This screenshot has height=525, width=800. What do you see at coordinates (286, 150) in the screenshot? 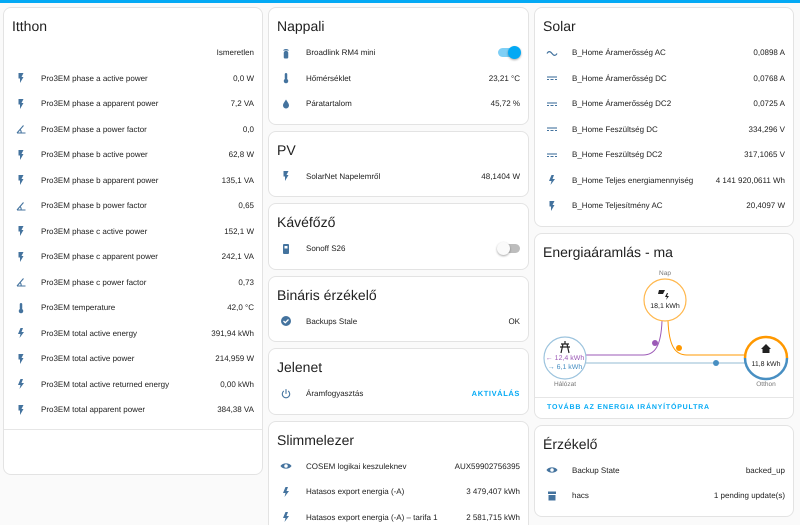
I see `card-title: PV` at bounding box center [286, 150].